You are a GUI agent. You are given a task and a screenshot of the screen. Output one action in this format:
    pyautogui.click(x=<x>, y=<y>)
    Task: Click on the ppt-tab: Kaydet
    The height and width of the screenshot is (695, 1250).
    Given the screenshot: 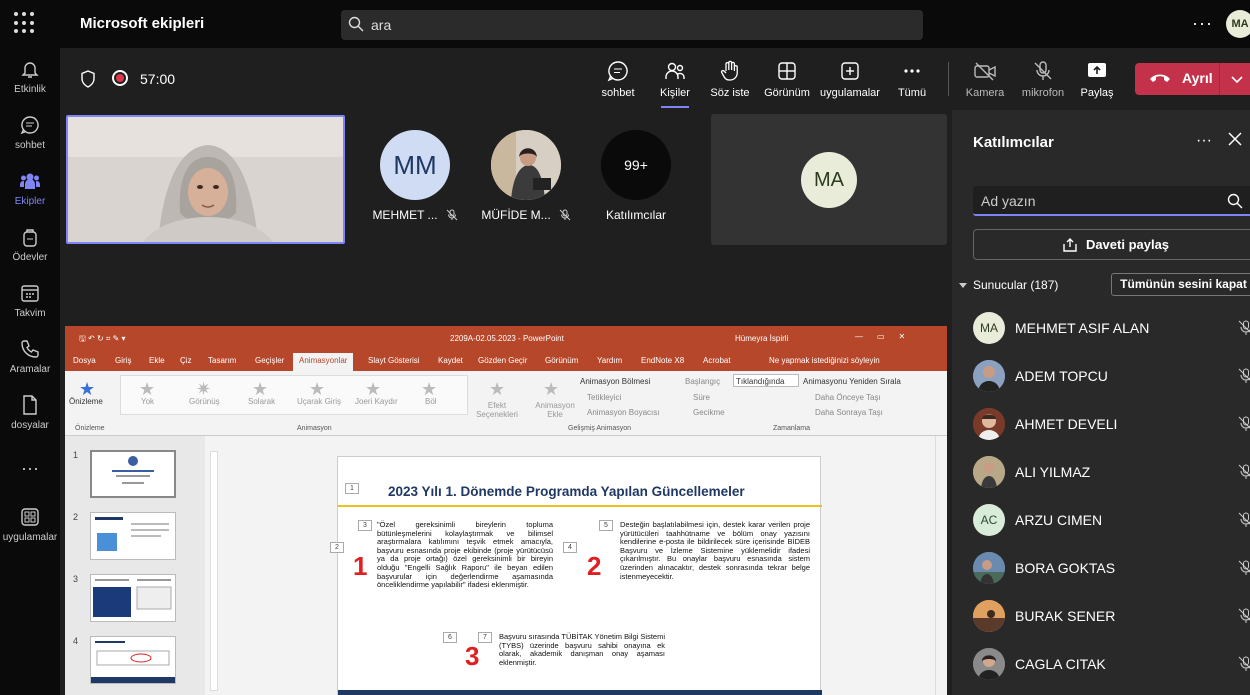 What is the action you would take?
    pyautogui.click(x=450, y=360)
    